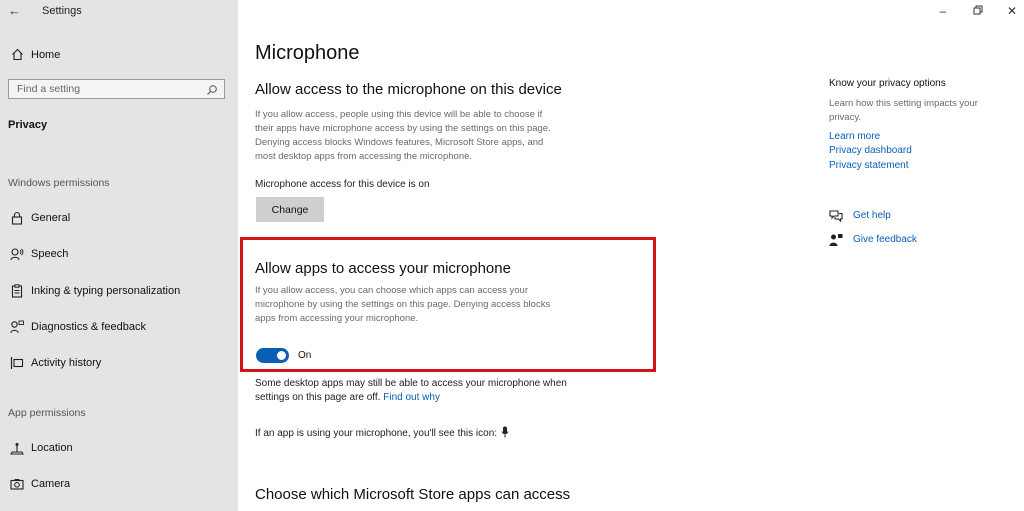  What do you see at coordinates (868, 165) in the screenshot?
I see `privacy-statement-link: Privacy statement` at bounding box center [868, 165].